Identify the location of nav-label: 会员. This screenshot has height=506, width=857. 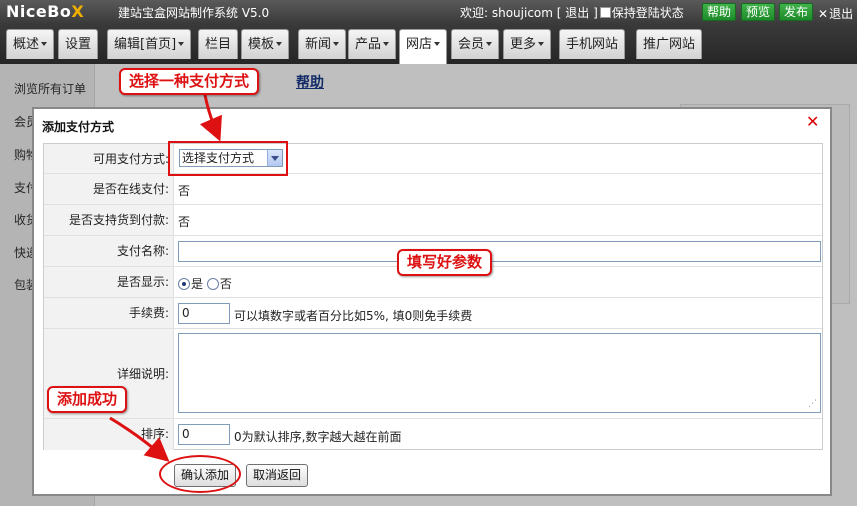
(471, 44).